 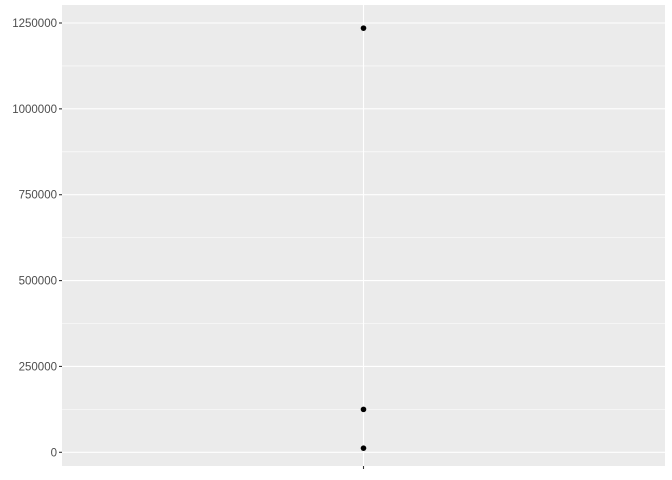 What do you see at coordinates (38, 282) in the screenshot?
I see `y-tick-label: 500000` at bounding box center [38, 282].